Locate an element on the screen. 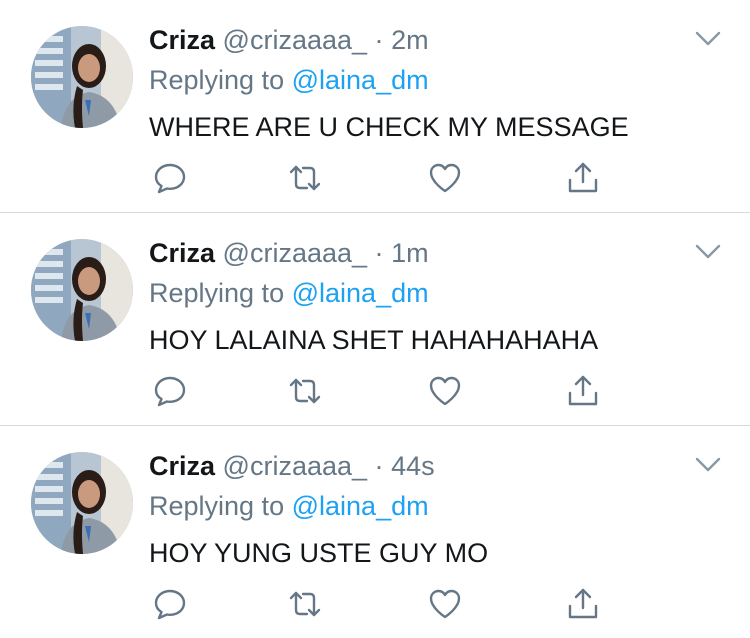 This screenshot has height=638, width=750. timestamp: 44s is located at coordinates (413, 466).